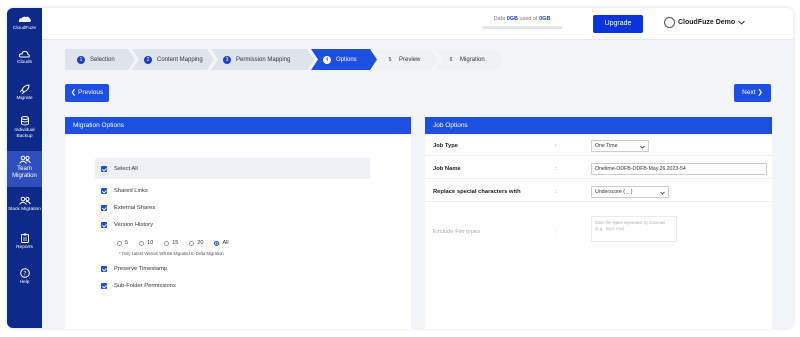 This screenshot has width=800, height=337. I want to click on next-button: Next ❯, so click(752, 93).